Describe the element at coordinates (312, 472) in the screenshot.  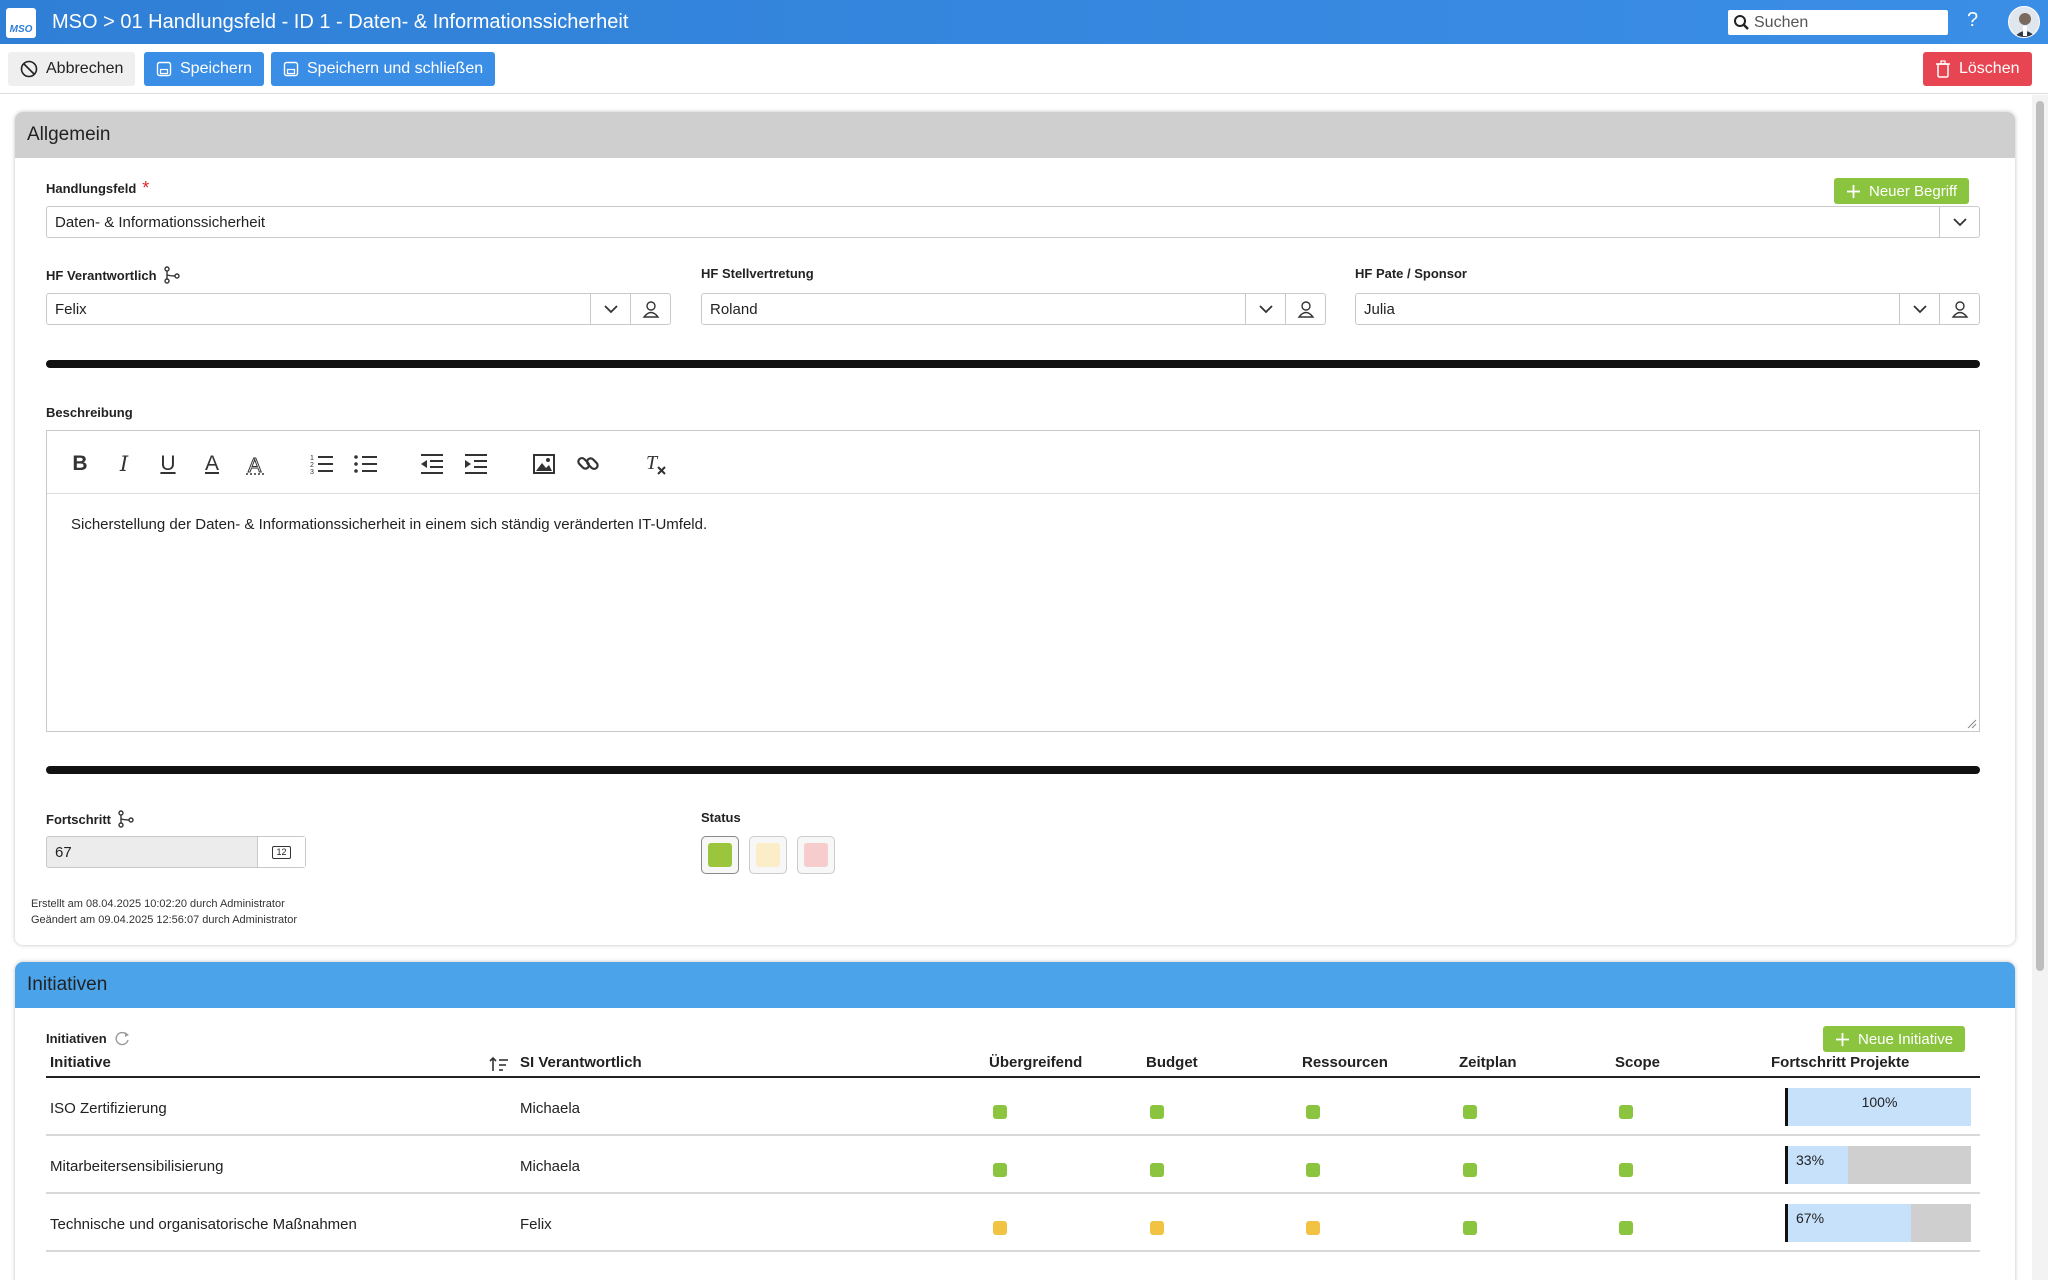
I see `svg-text: 3` at that location.